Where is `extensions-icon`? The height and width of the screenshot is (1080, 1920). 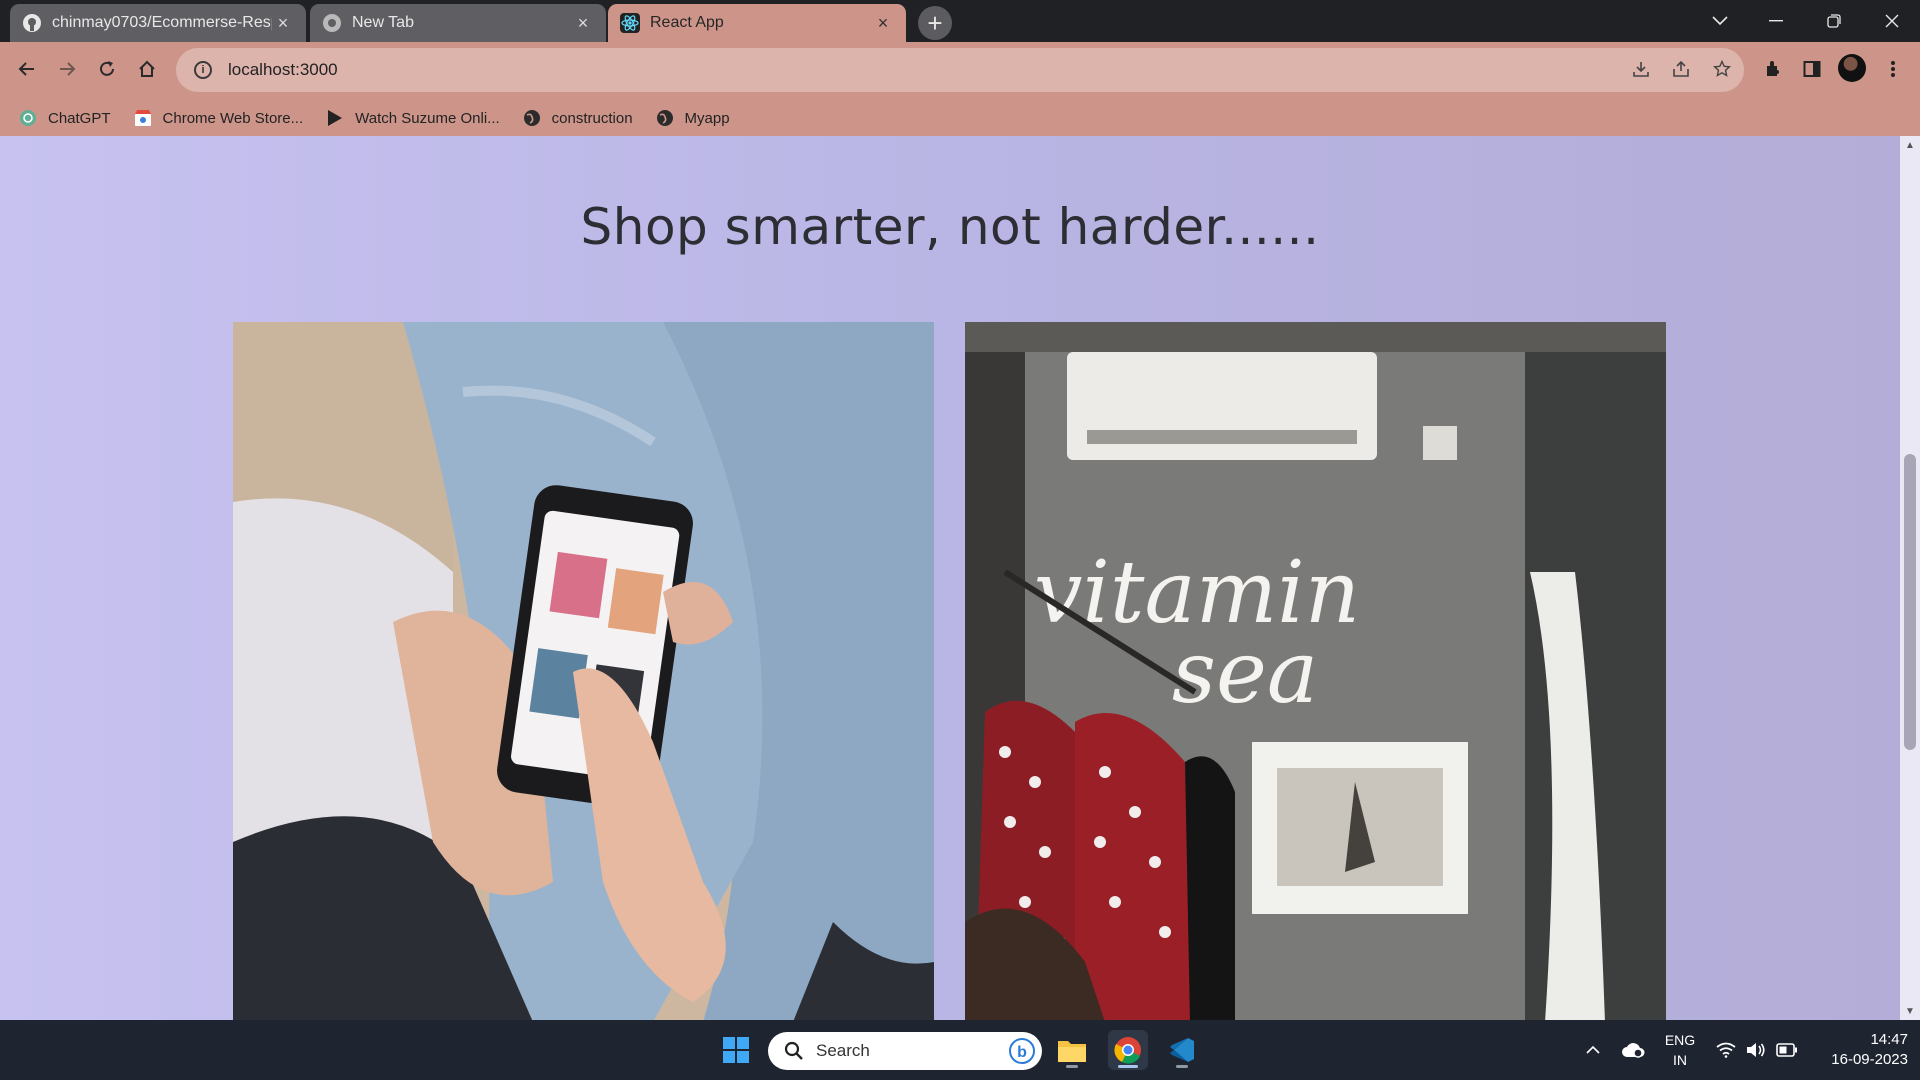
extensions-icon is located at coordinates (1773, 69).